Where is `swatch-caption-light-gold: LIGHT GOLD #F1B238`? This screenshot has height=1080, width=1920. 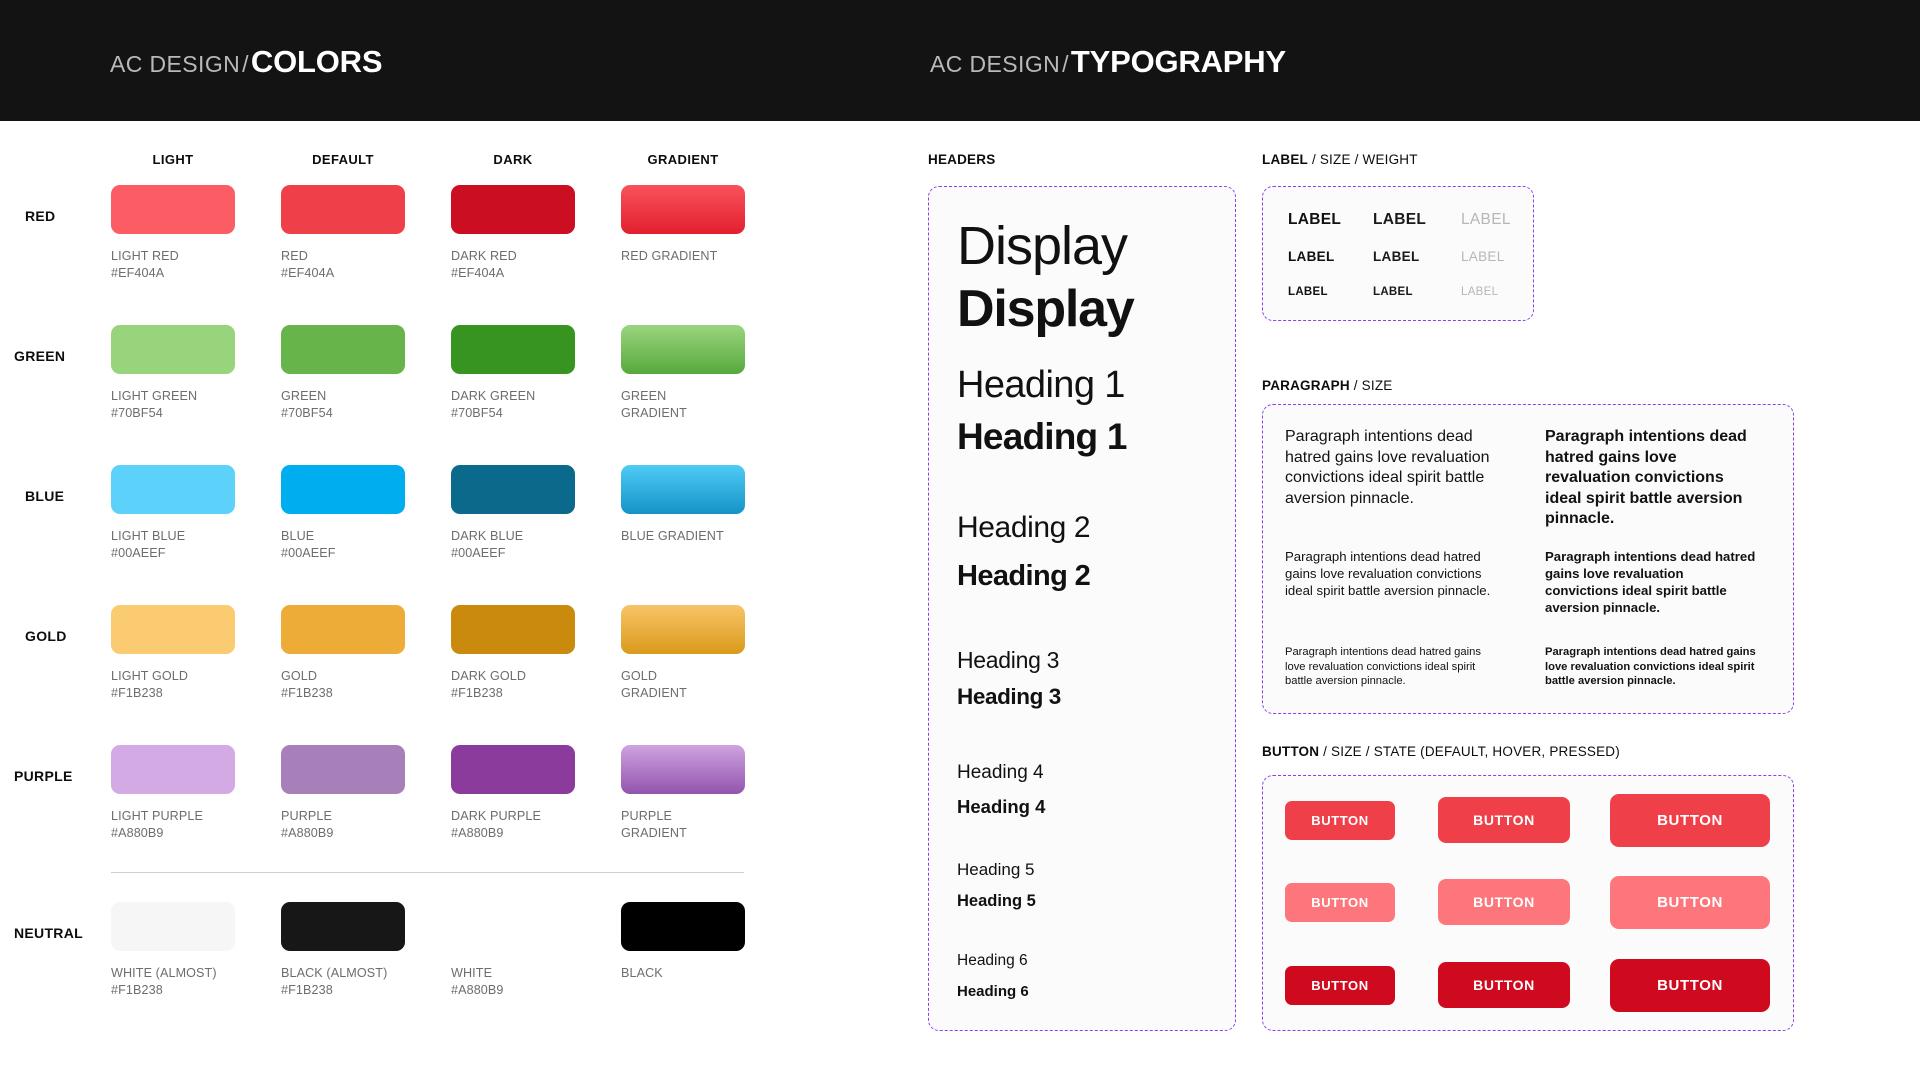
swatch-caption-light-gold: LIGHT GOLD #F1B238 is located at coordinates (150, 684).